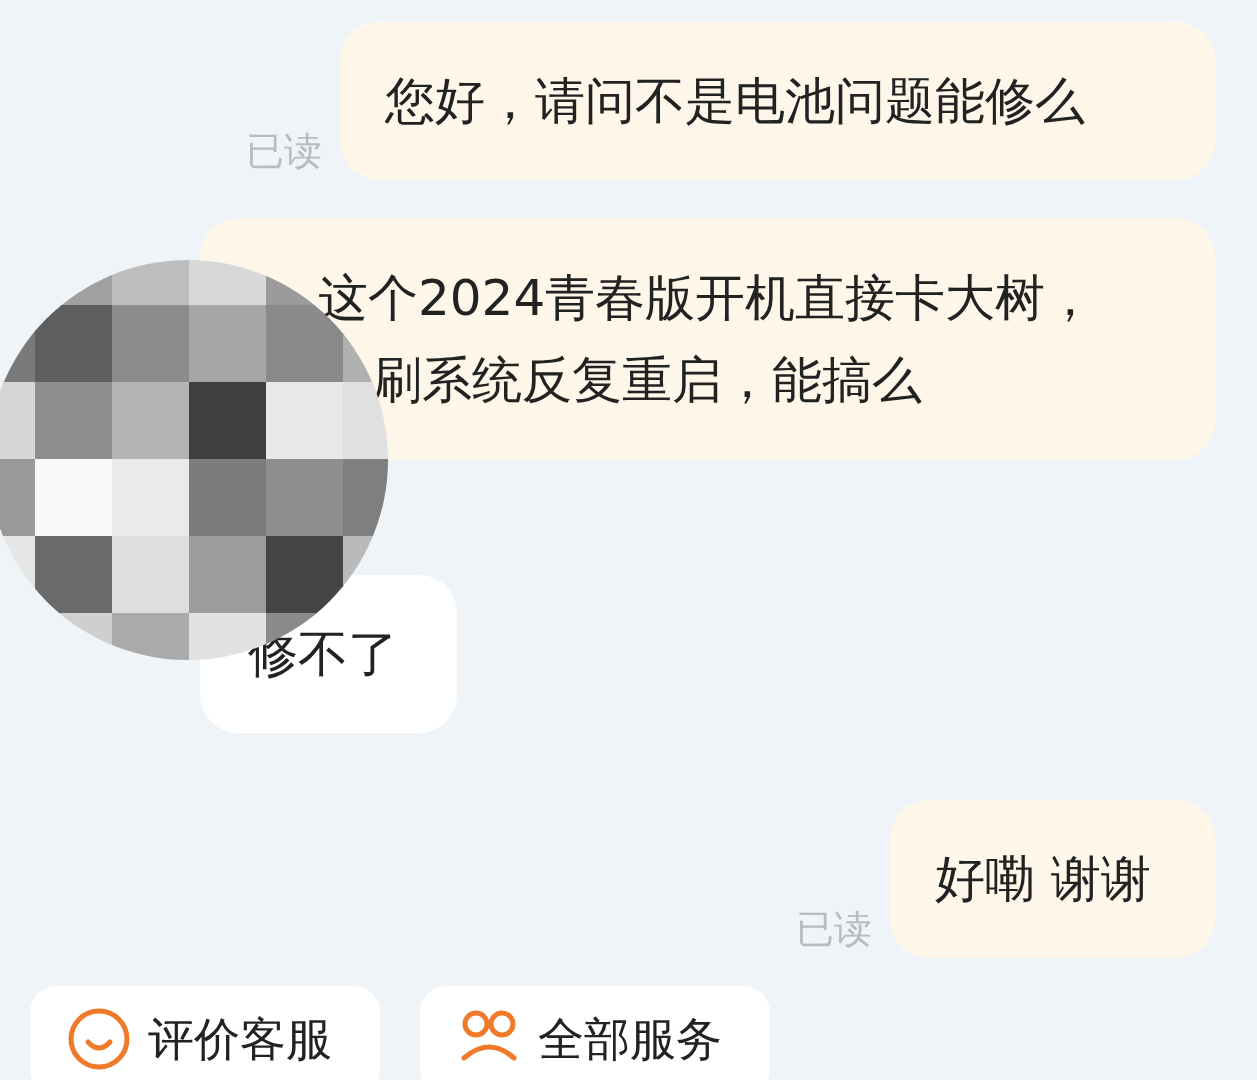 Image resolution: width=1257 pixels, height=1080 pixels. Describe the element at coordinates (205, 1033) in the screenshot. I see `action-button: 评价客服` at that location.